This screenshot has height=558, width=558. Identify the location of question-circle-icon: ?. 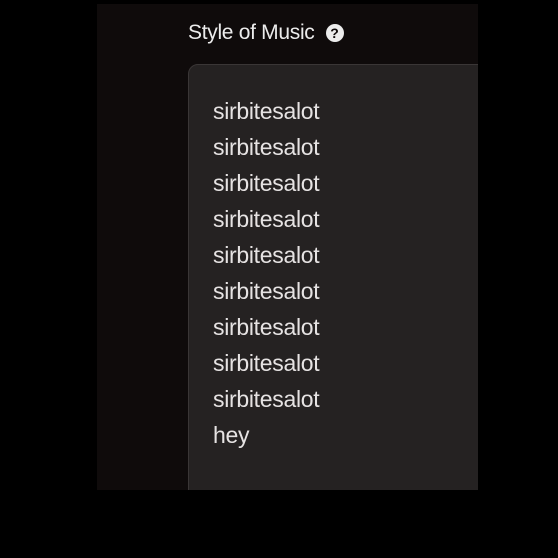
(334, 33).